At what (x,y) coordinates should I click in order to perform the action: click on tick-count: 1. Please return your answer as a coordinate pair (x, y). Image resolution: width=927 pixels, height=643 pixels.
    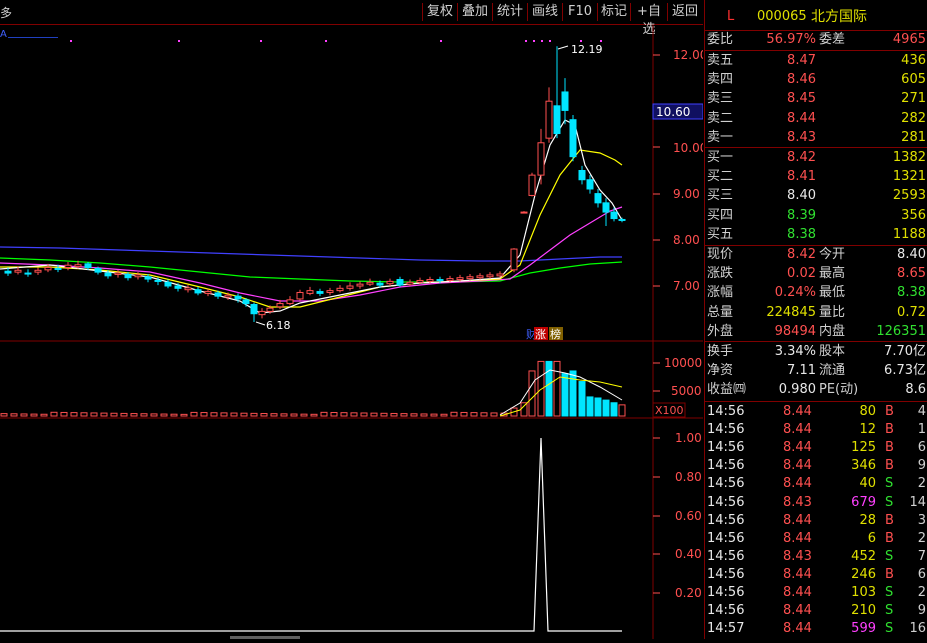
    Looking at the image, I should click on (921, 430).